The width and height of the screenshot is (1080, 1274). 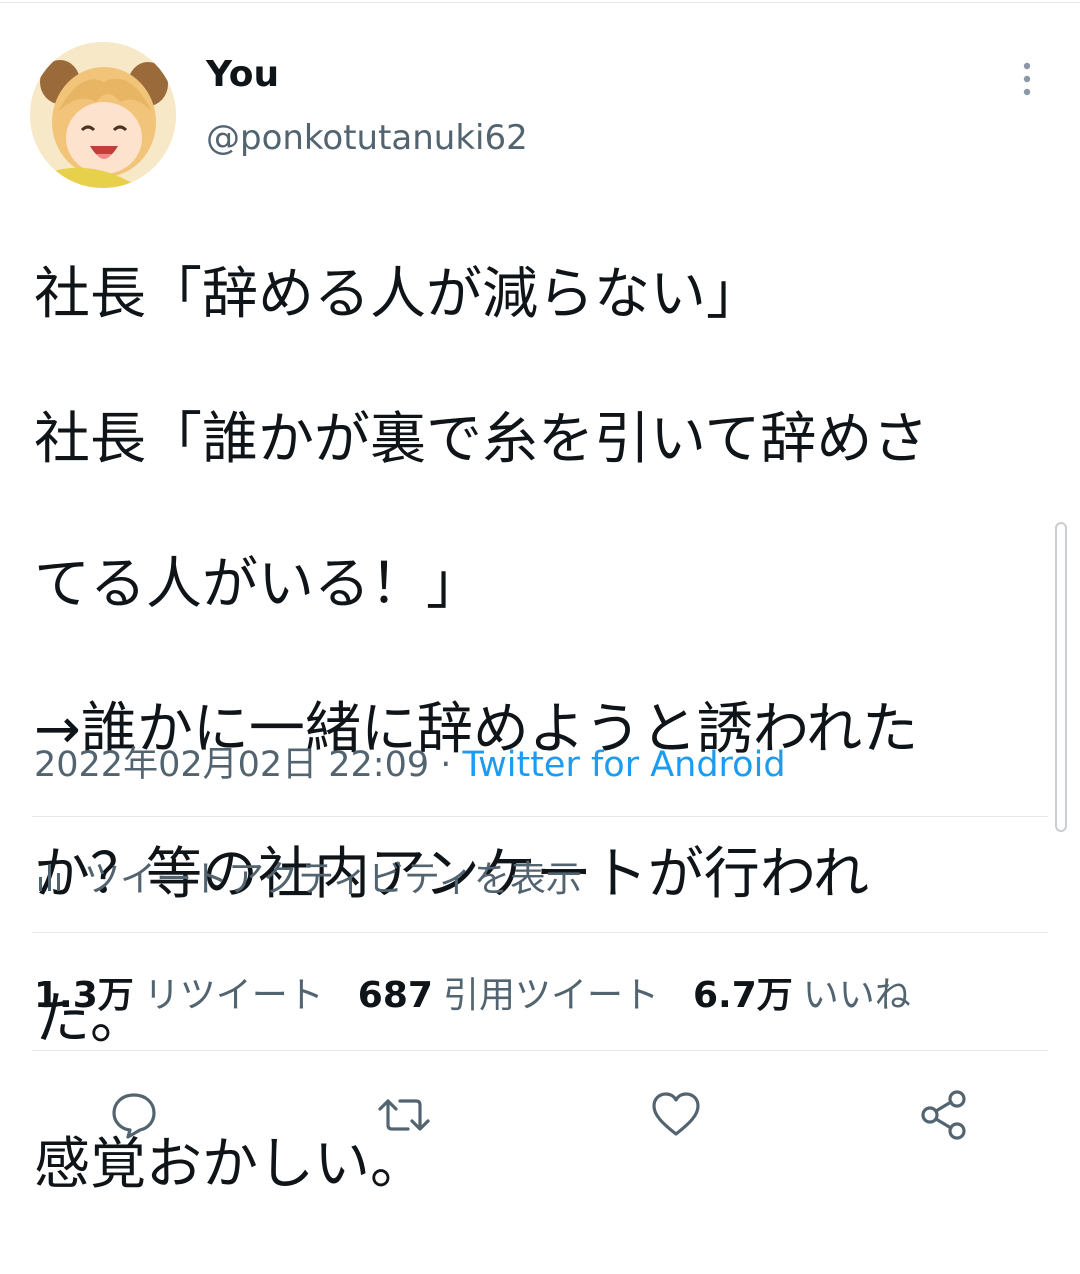 I want to click on retweet-icon, so click(x=404, y=1115).